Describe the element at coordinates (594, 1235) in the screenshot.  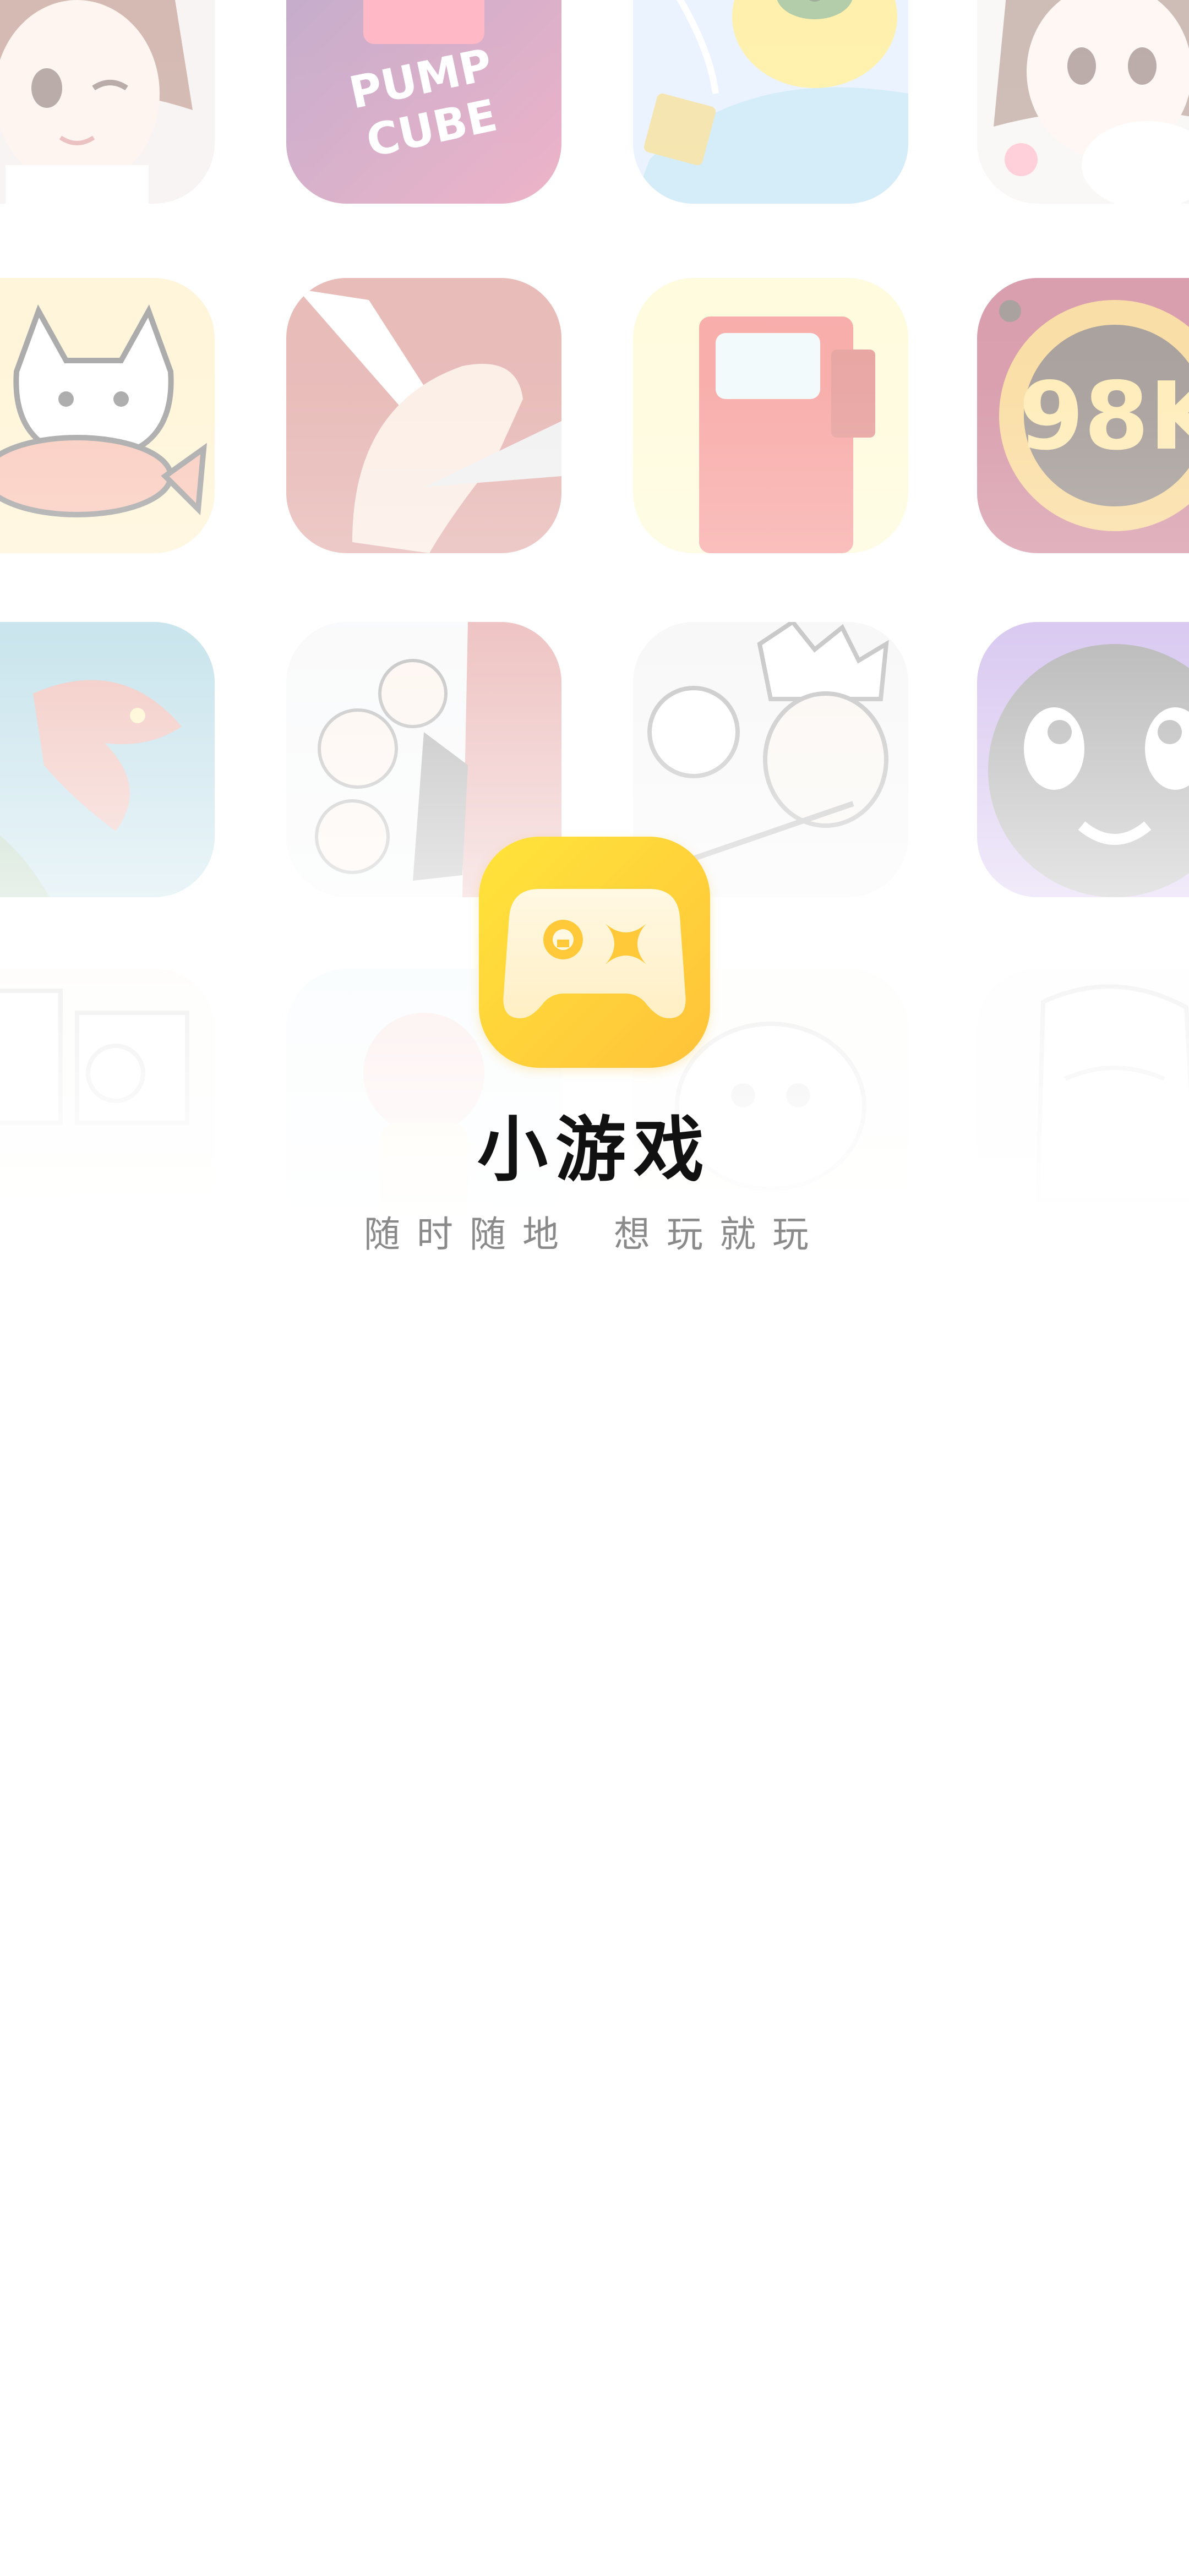
I see `app-slogan: 随时随地 想玩就玩` at that location.